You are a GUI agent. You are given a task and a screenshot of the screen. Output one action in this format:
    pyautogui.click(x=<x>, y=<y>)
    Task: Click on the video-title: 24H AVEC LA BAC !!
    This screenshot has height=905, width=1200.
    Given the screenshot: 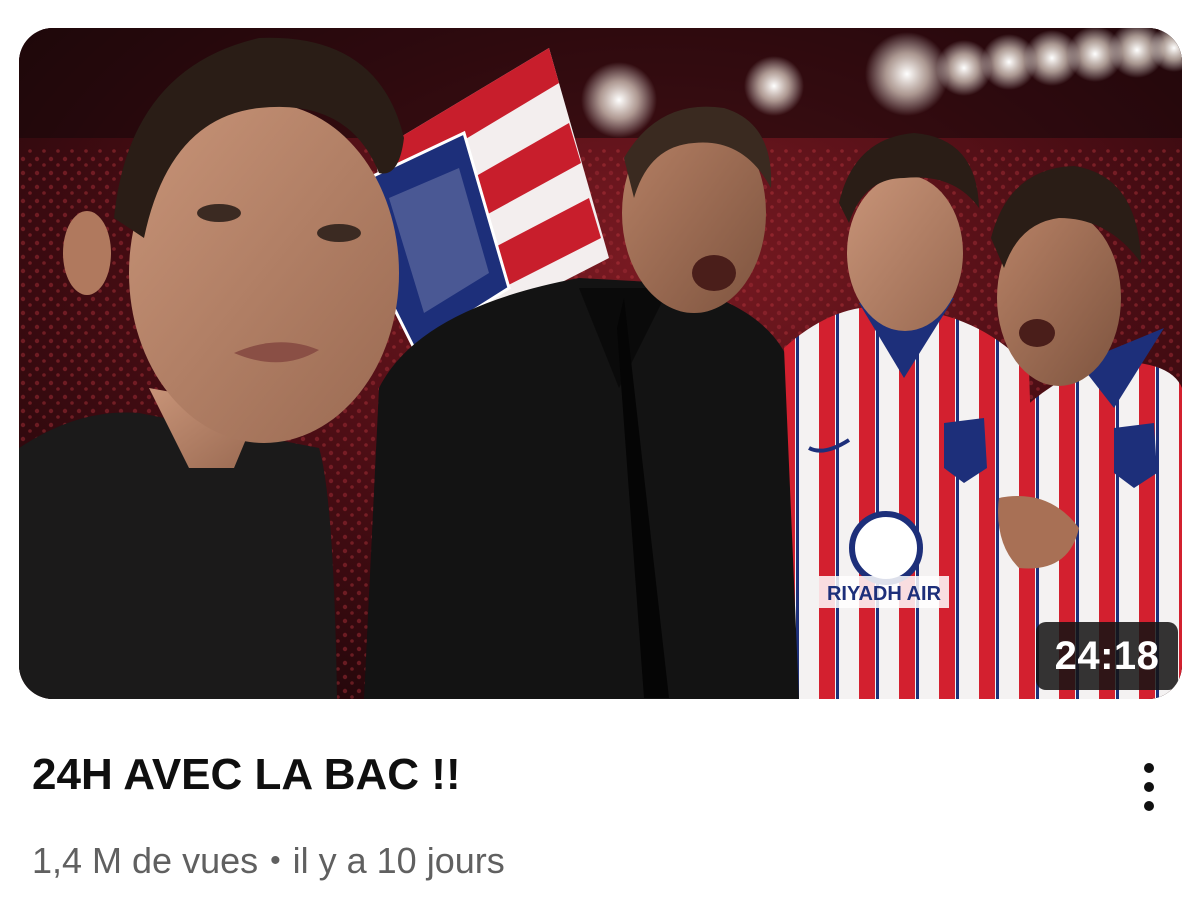 What is the action you would take?
    pyautogui.click(x=246, y=775)
    